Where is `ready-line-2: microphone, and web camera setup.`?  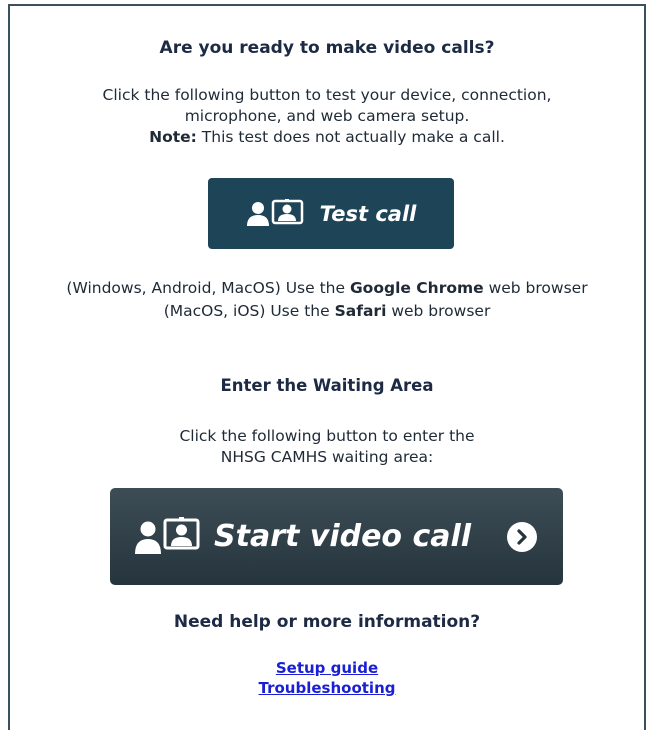 ready-line-2: microphone, and web camera setup. is located at coordinates (327, 116).